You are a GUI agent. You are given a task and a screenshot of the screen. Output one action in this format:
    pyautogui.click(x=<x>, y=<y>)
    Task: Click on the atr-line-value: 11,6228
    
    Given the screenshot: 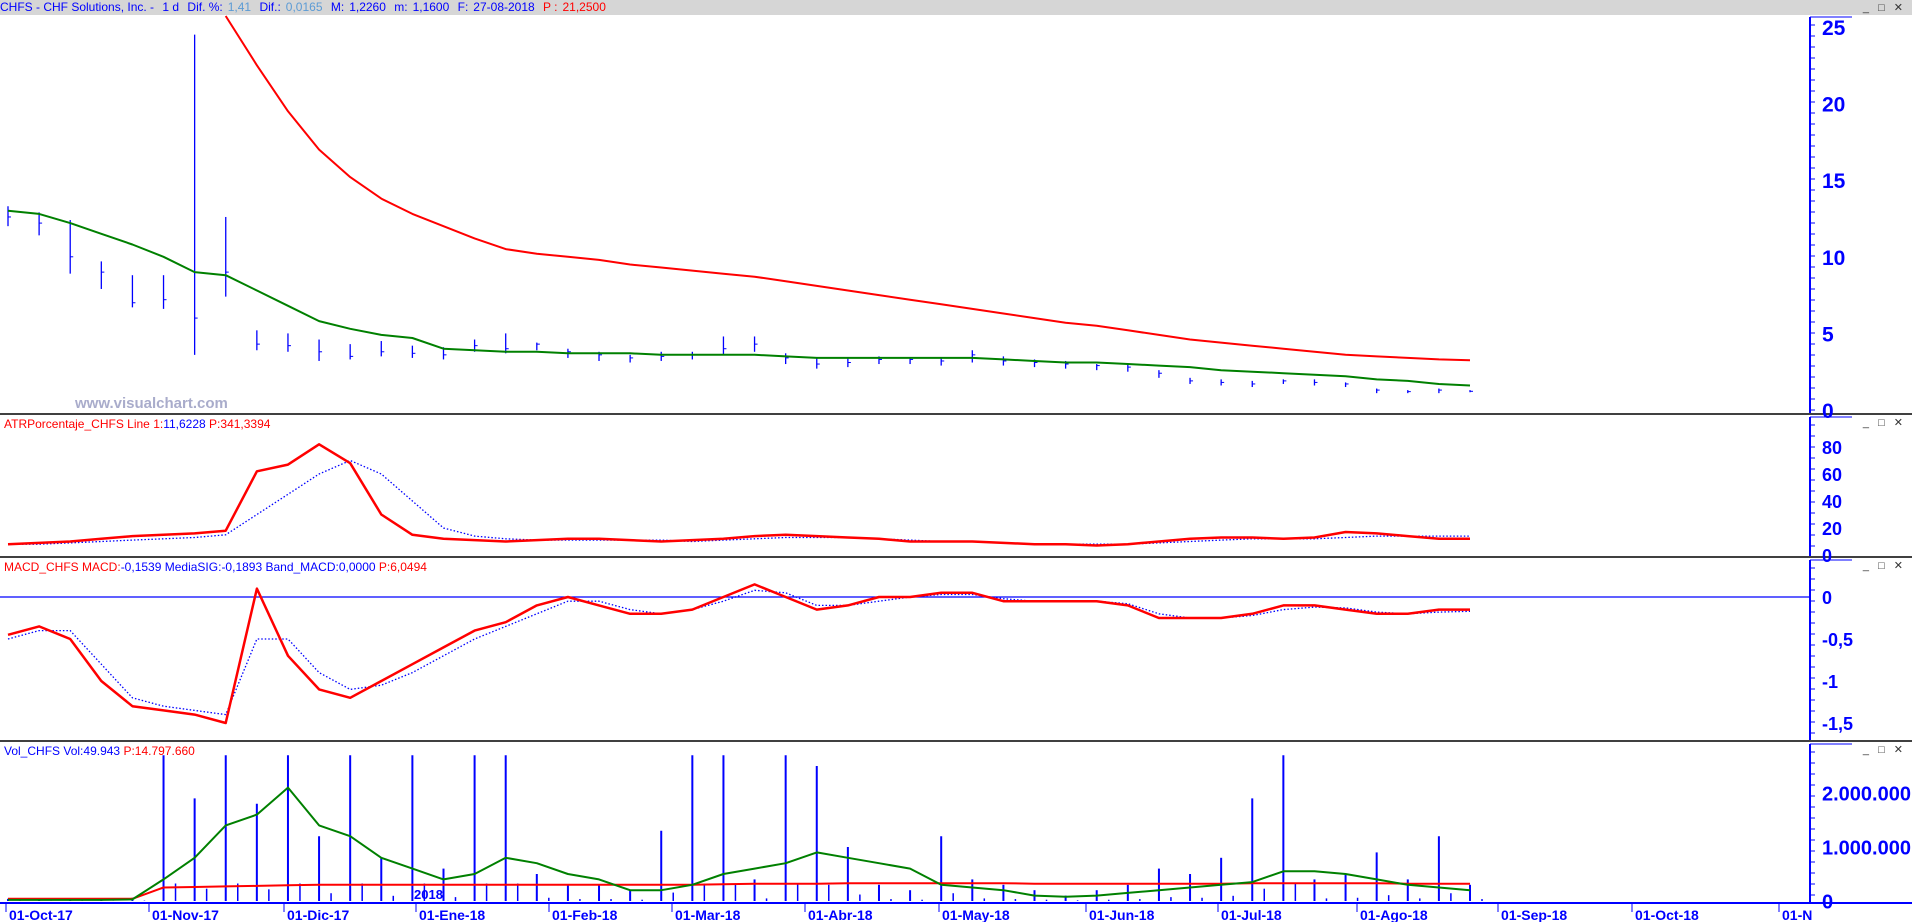 What is the action you would take?
    pyautogui.click(x=184, y=424)
    